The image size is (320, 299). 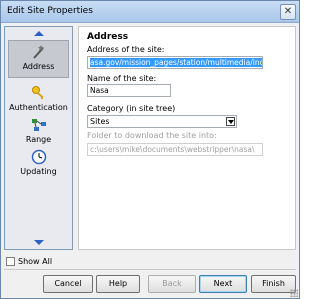 I want to click on sidebar-item-address: Address, so click(x=38, y=59).